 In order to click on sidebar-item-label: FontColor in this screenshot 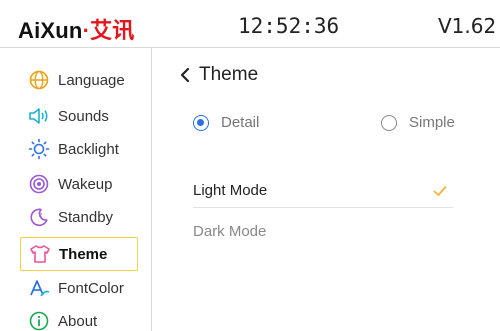, I will do `click(91, 288)`.